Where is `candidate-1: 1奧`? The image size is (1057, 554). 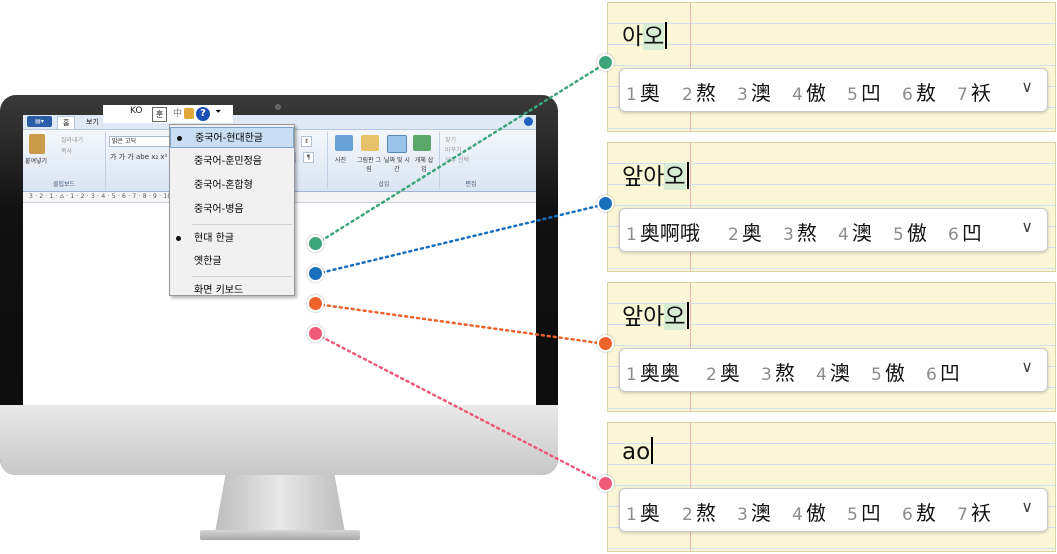 candidate-1: 1奧 is located at coordinates (643, 91).